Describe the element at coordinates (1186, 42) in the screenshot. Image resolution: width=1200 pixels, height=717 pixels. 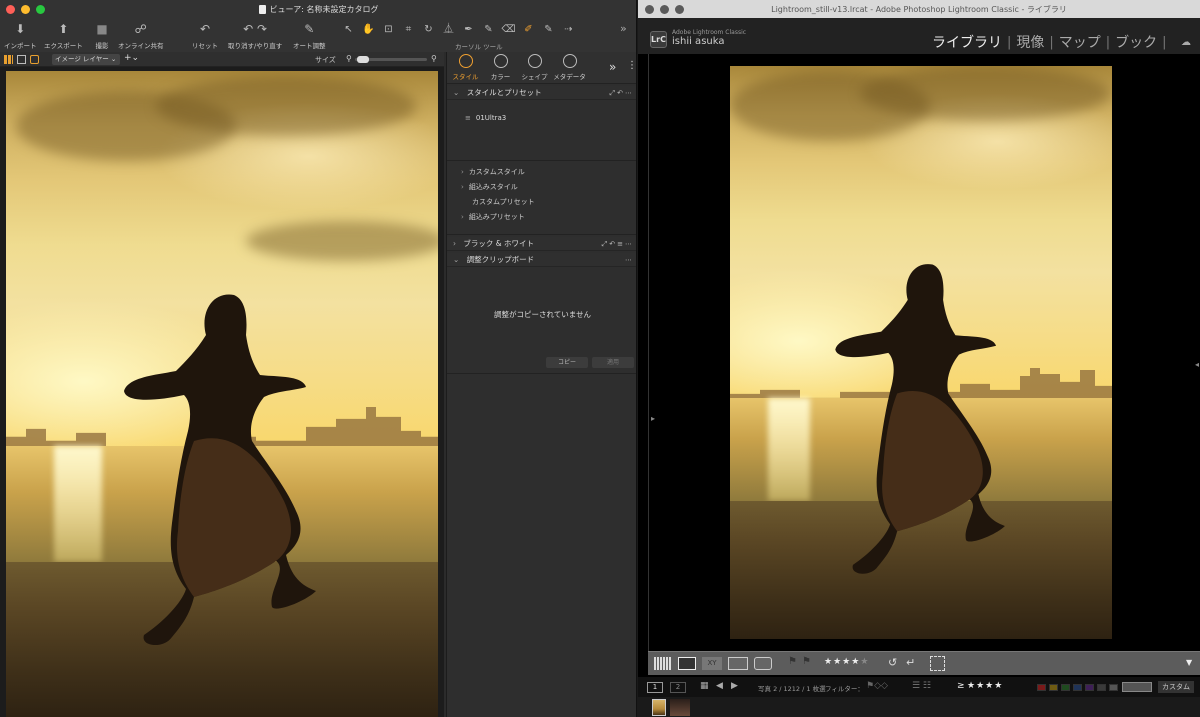
I see `cloud-sync-icon: ☁` at that location.